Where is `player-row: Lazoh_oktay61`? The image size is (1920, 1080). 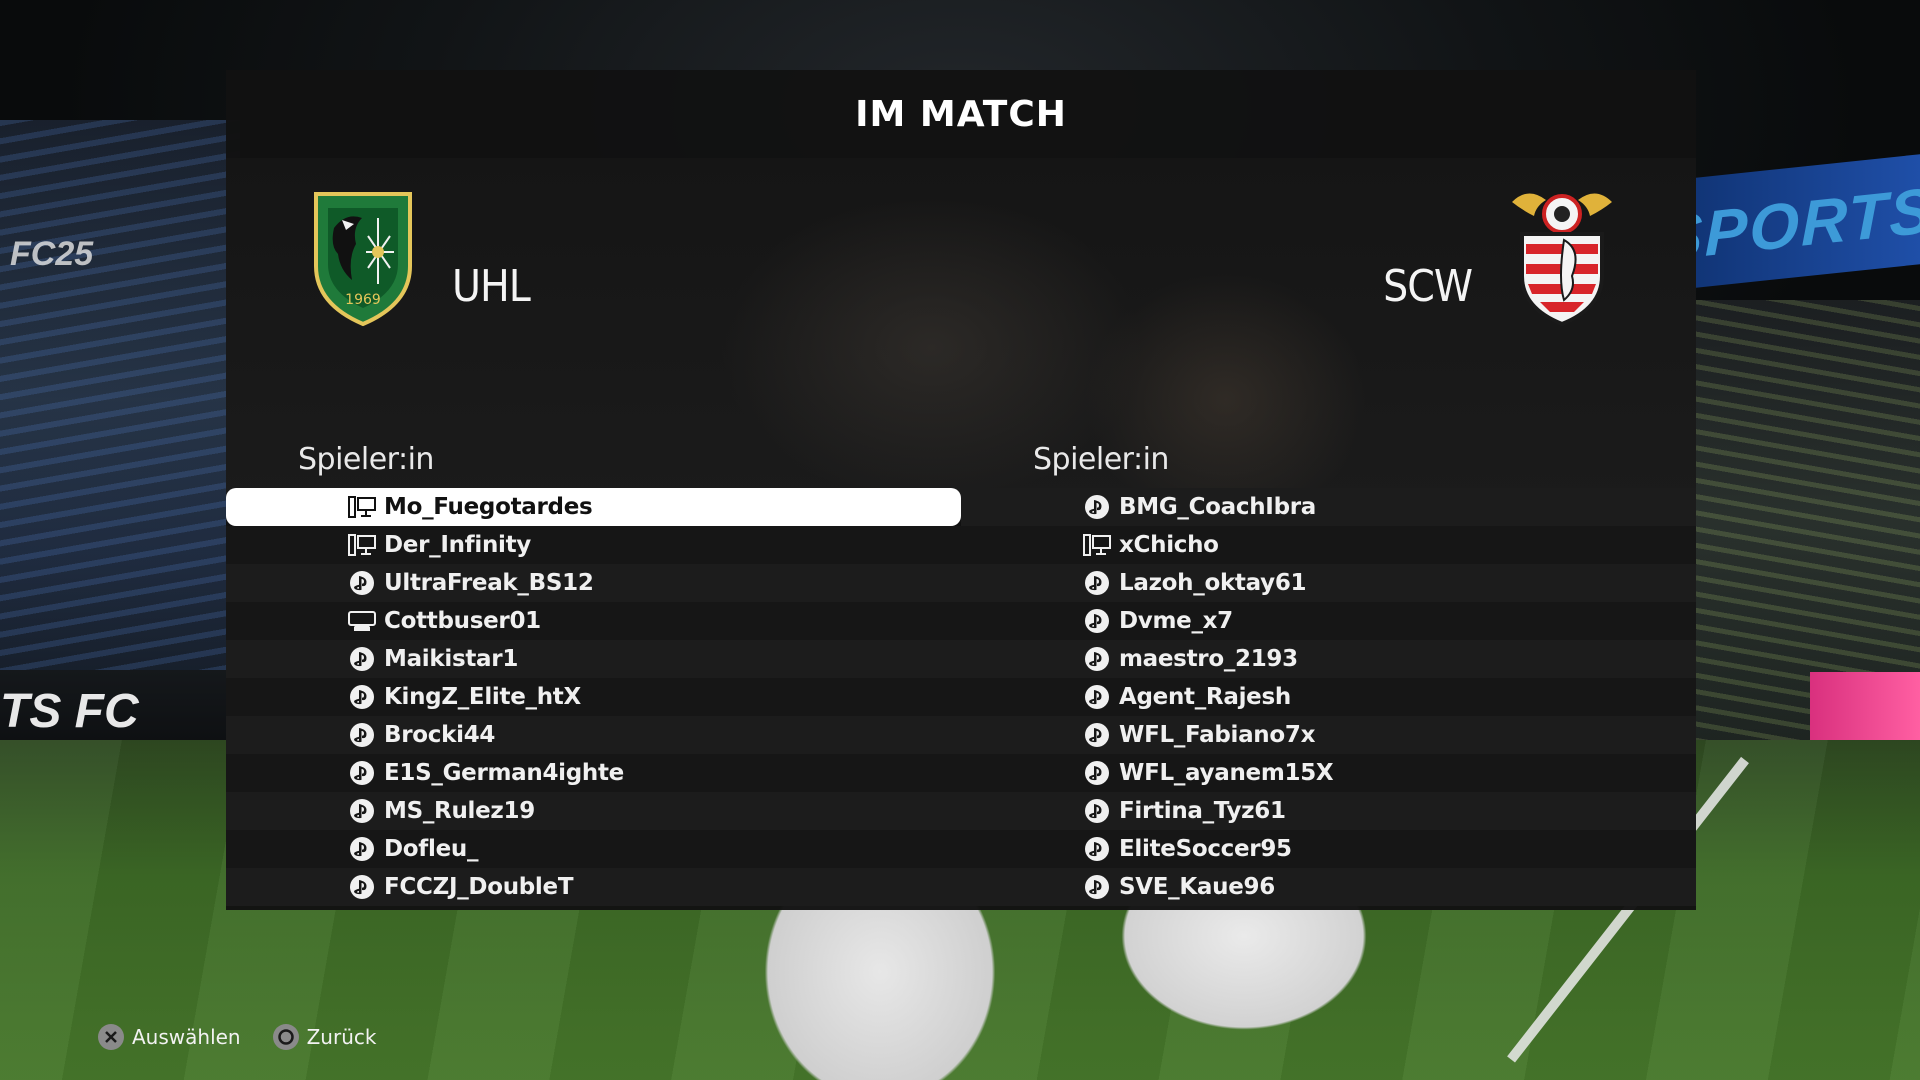 player-row: Lazoh_oktay61 is located at coordinates (1328, 583).